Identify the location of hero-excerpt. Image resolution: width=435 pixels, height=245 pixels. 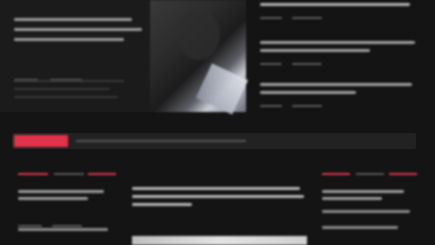
(74, 91).